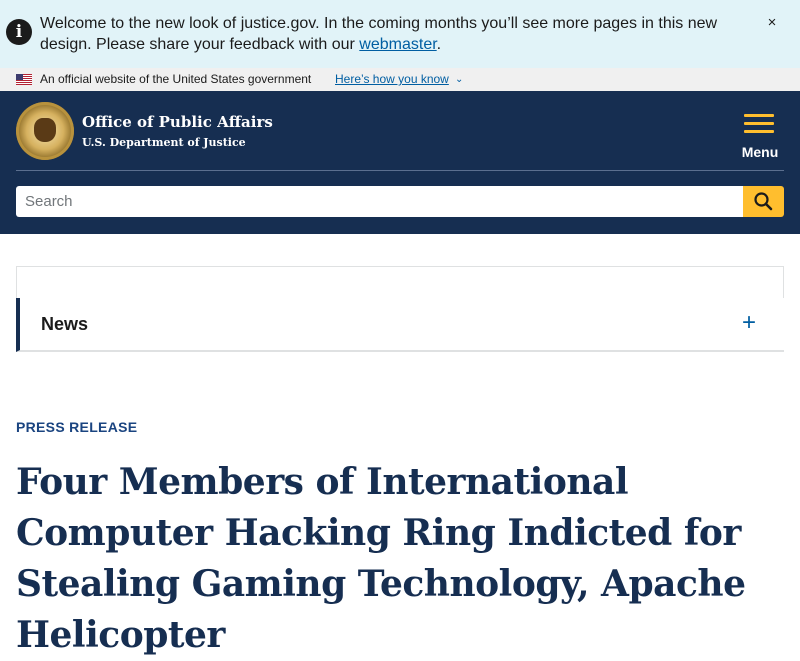 The width and height of the screenshot is (800, 661). Describe the element at coordinates (749, 322) in the screenshot. I see `plus-icon: +` at that location.